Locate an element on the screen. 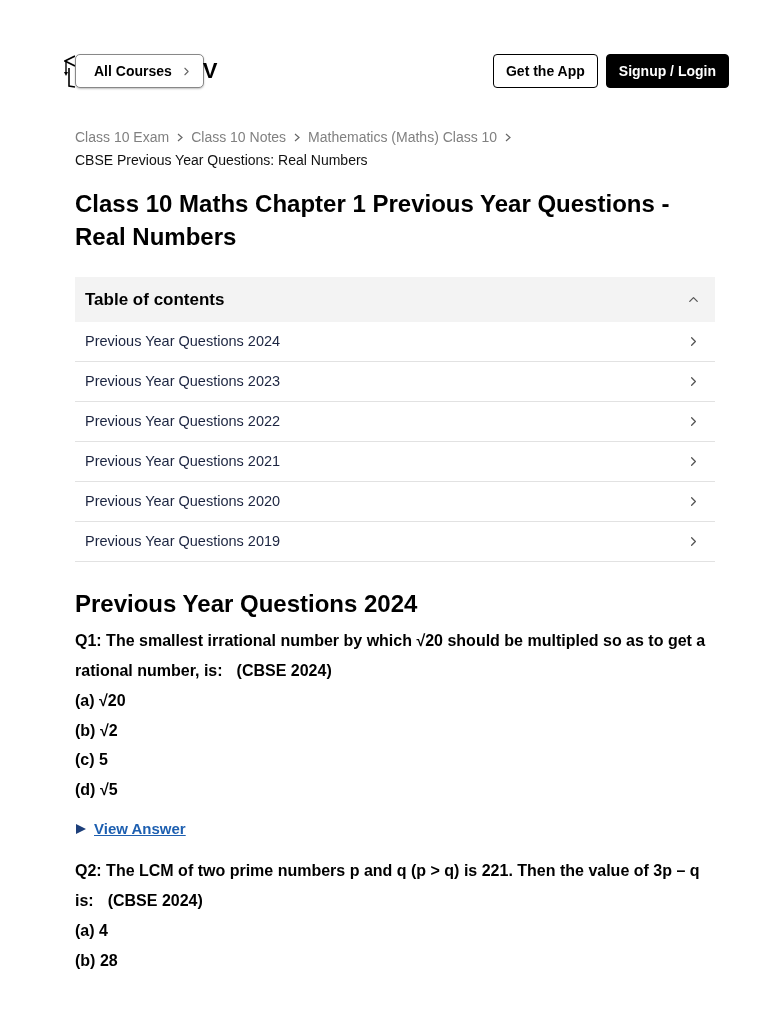  breadcrumb-link: Class 10 Notes is located at coordinates (239, 137).